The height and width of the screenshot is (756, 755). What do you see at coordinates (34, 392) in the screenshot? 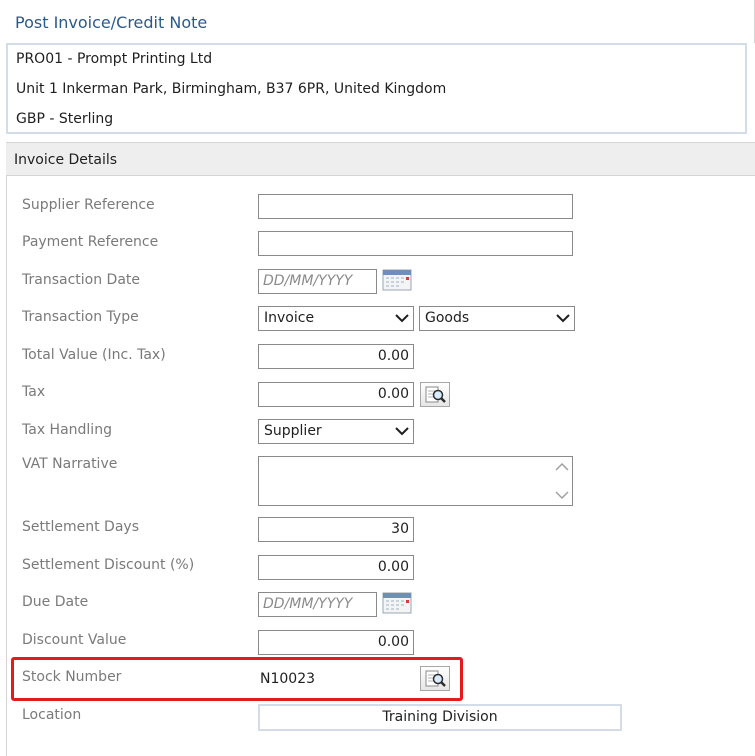
I see `tax-label: Tax` at bounding box center [34, 392].